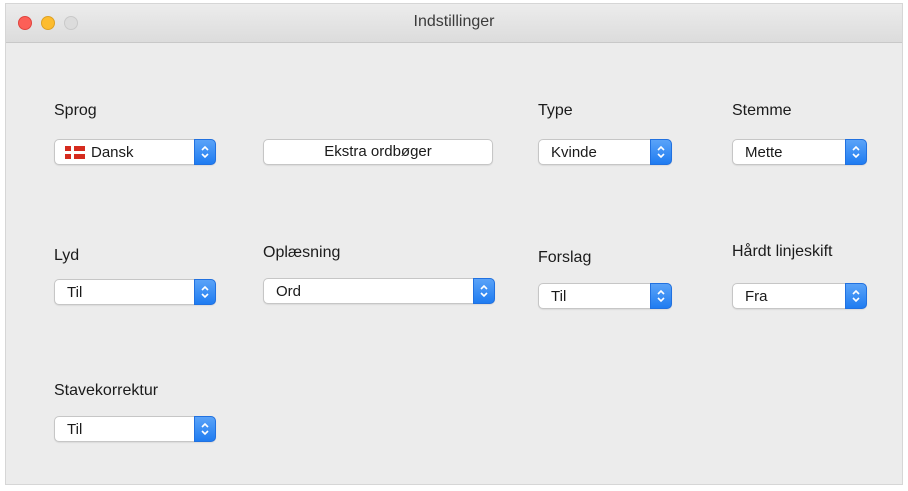 The width and height of the screenshot is (908, 491). What do you see at coordinates (762, 110) in the screenshot?
I see `stemme-label: Stemme` at bounding box center [762, 110].